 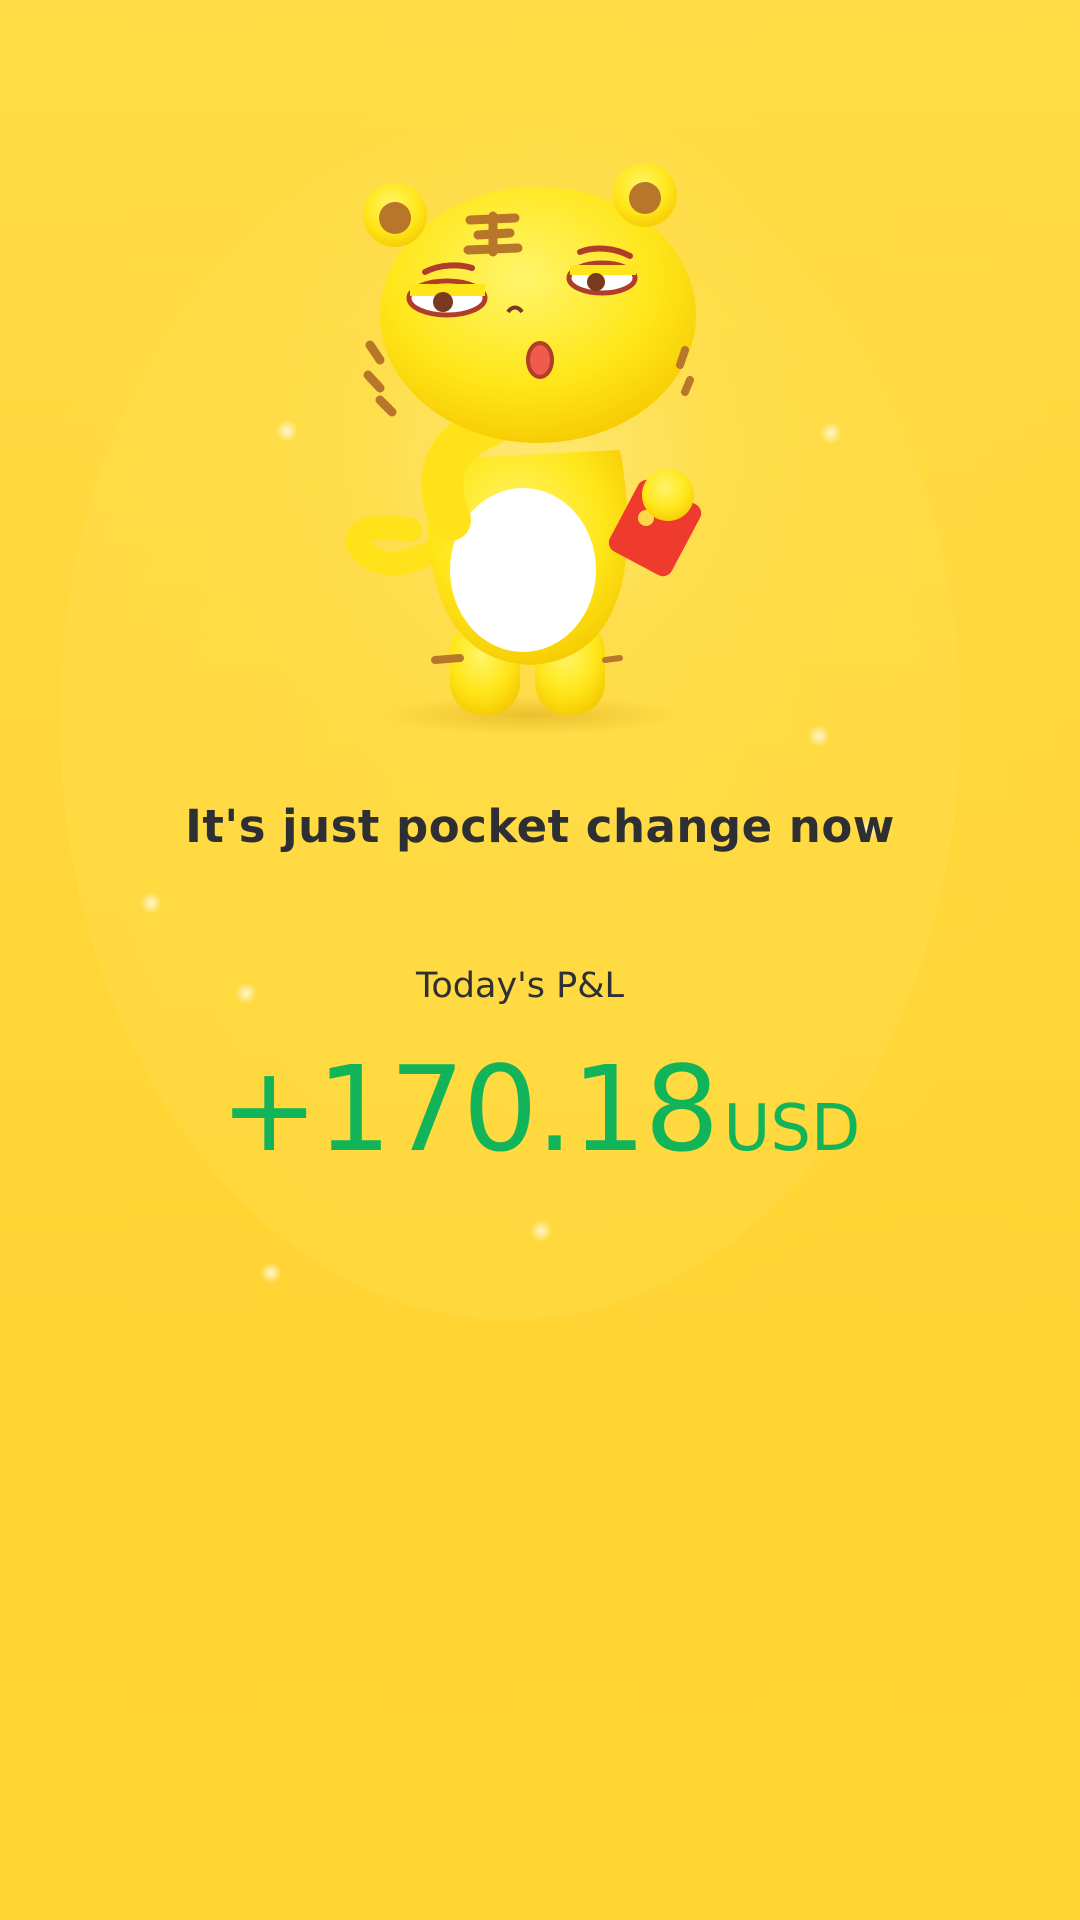 I want to click on tiger-mascot-illustration, so click(x=523, y=449).